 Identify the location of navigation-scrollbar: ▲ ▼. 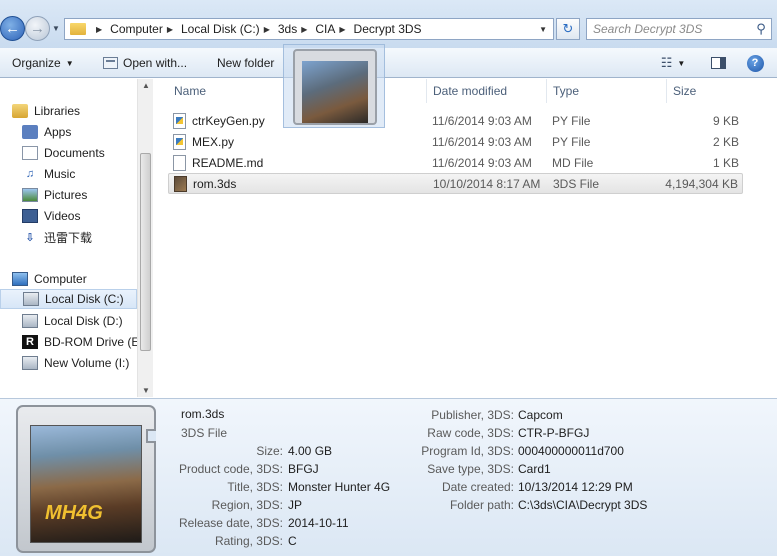
(145, 238).